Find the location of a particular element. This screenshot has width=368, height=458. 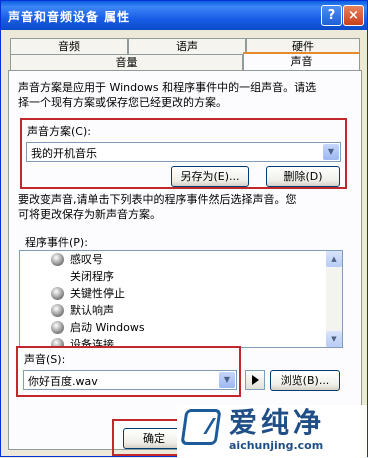

tab-audio: 音频 is located at coordinates (69, 46).